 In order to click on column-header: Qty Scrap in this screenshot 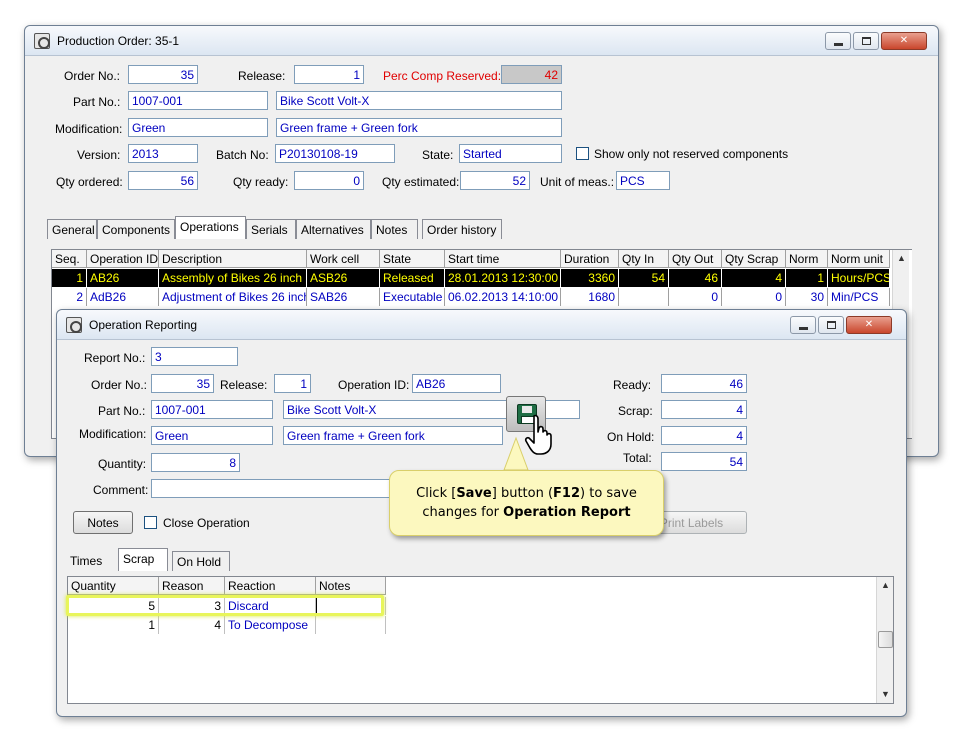, I will do `click(754, 259)`.